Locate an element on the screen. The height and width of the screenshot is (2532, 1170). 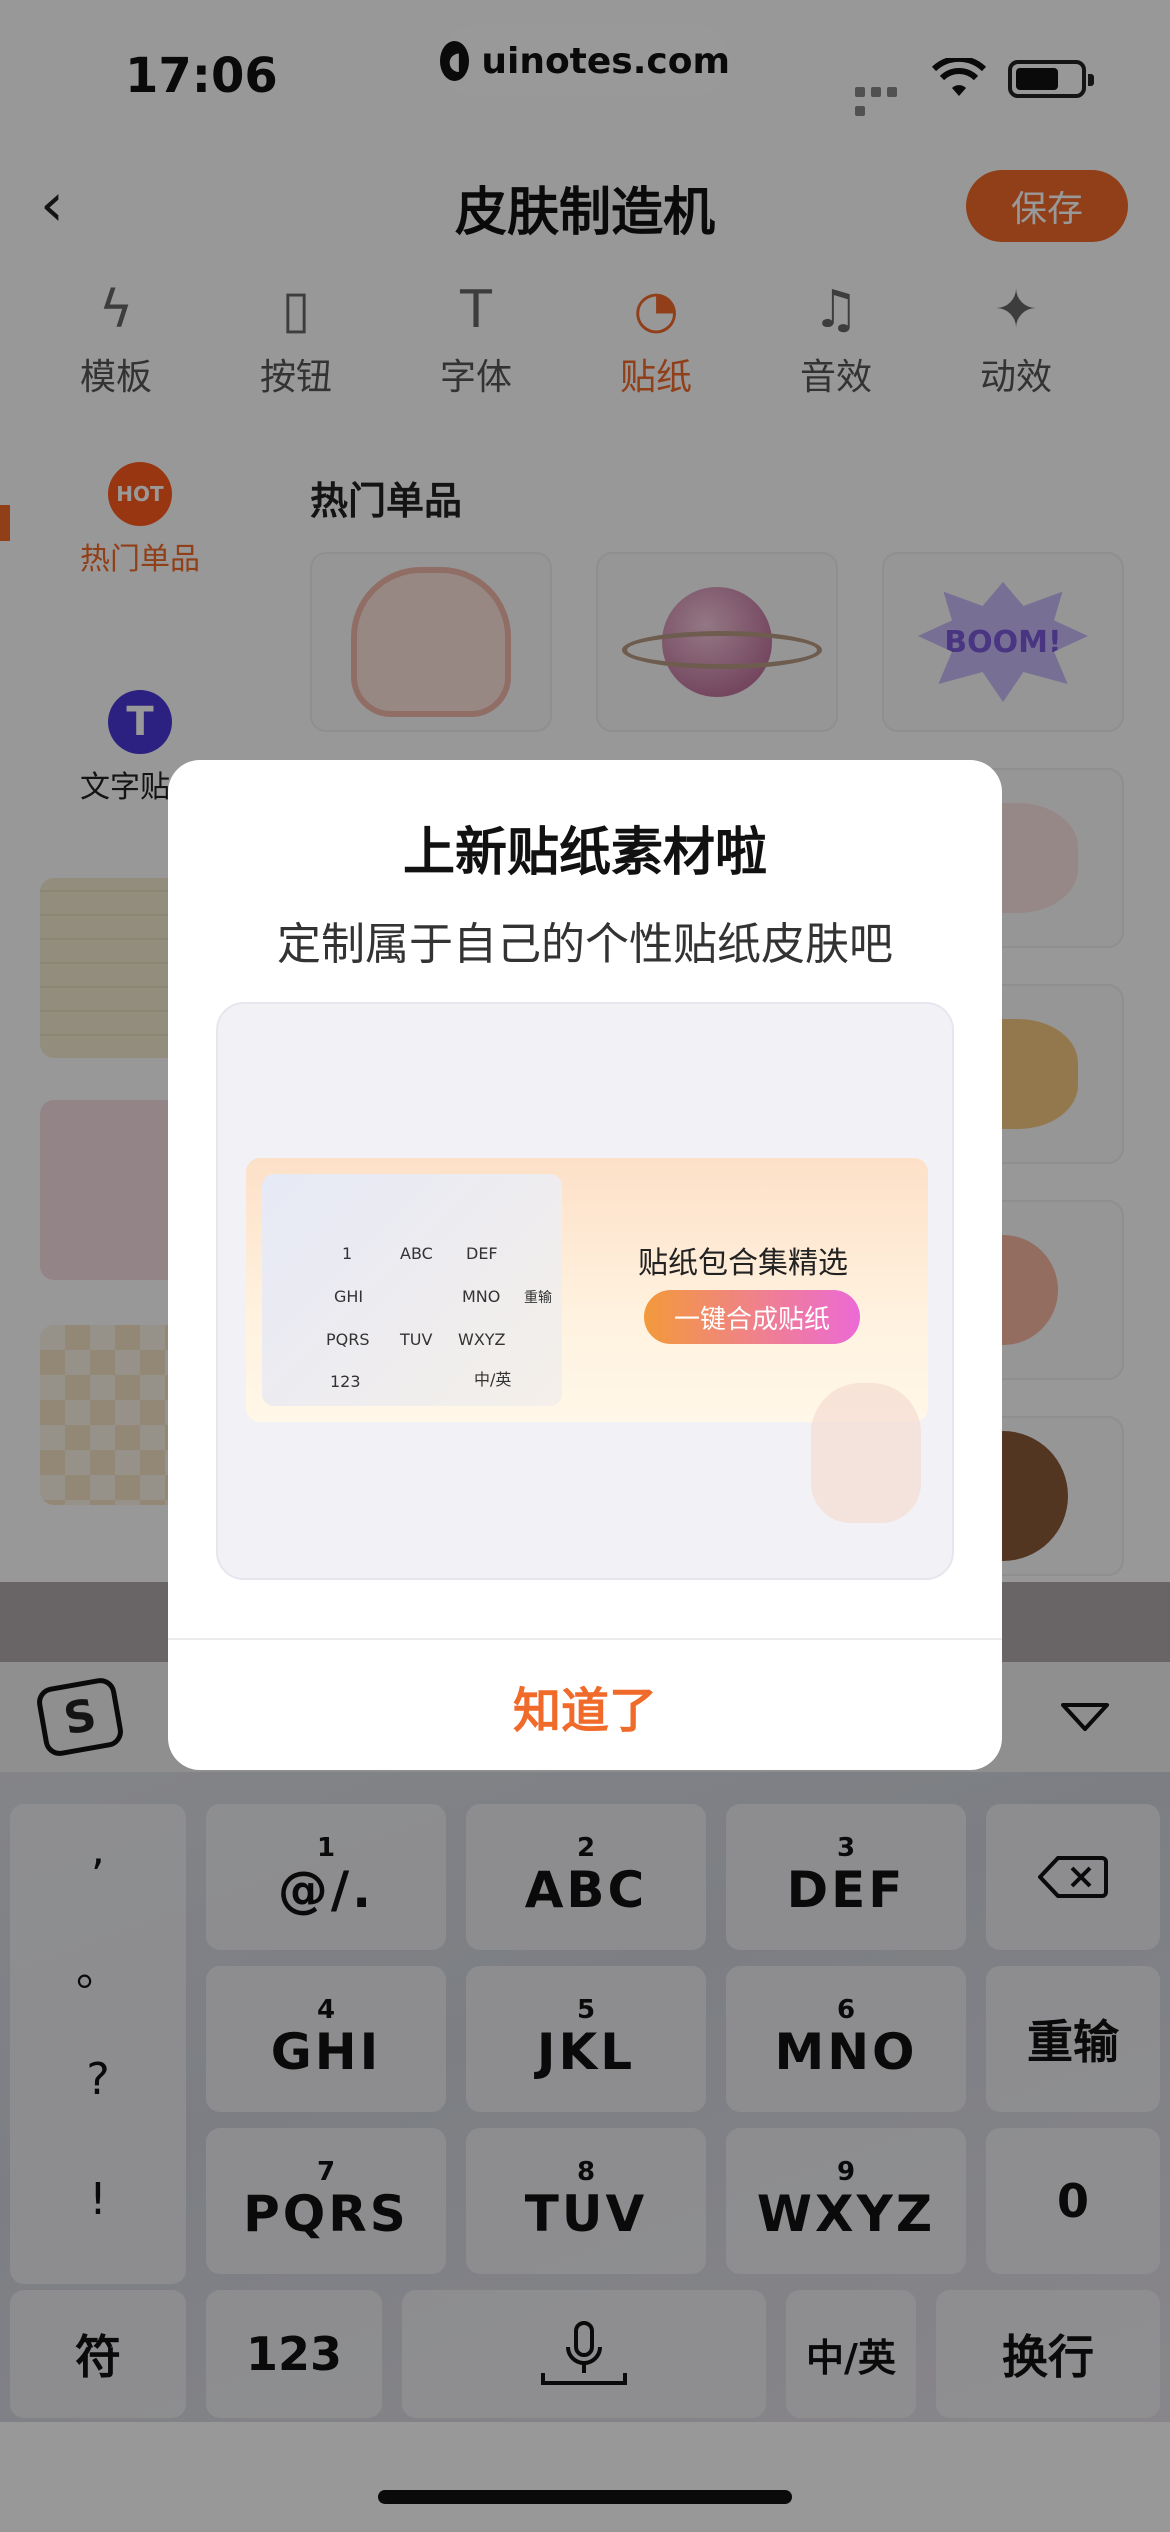
mini-key-tuv: TUV is located at coordinates (416, 1339).